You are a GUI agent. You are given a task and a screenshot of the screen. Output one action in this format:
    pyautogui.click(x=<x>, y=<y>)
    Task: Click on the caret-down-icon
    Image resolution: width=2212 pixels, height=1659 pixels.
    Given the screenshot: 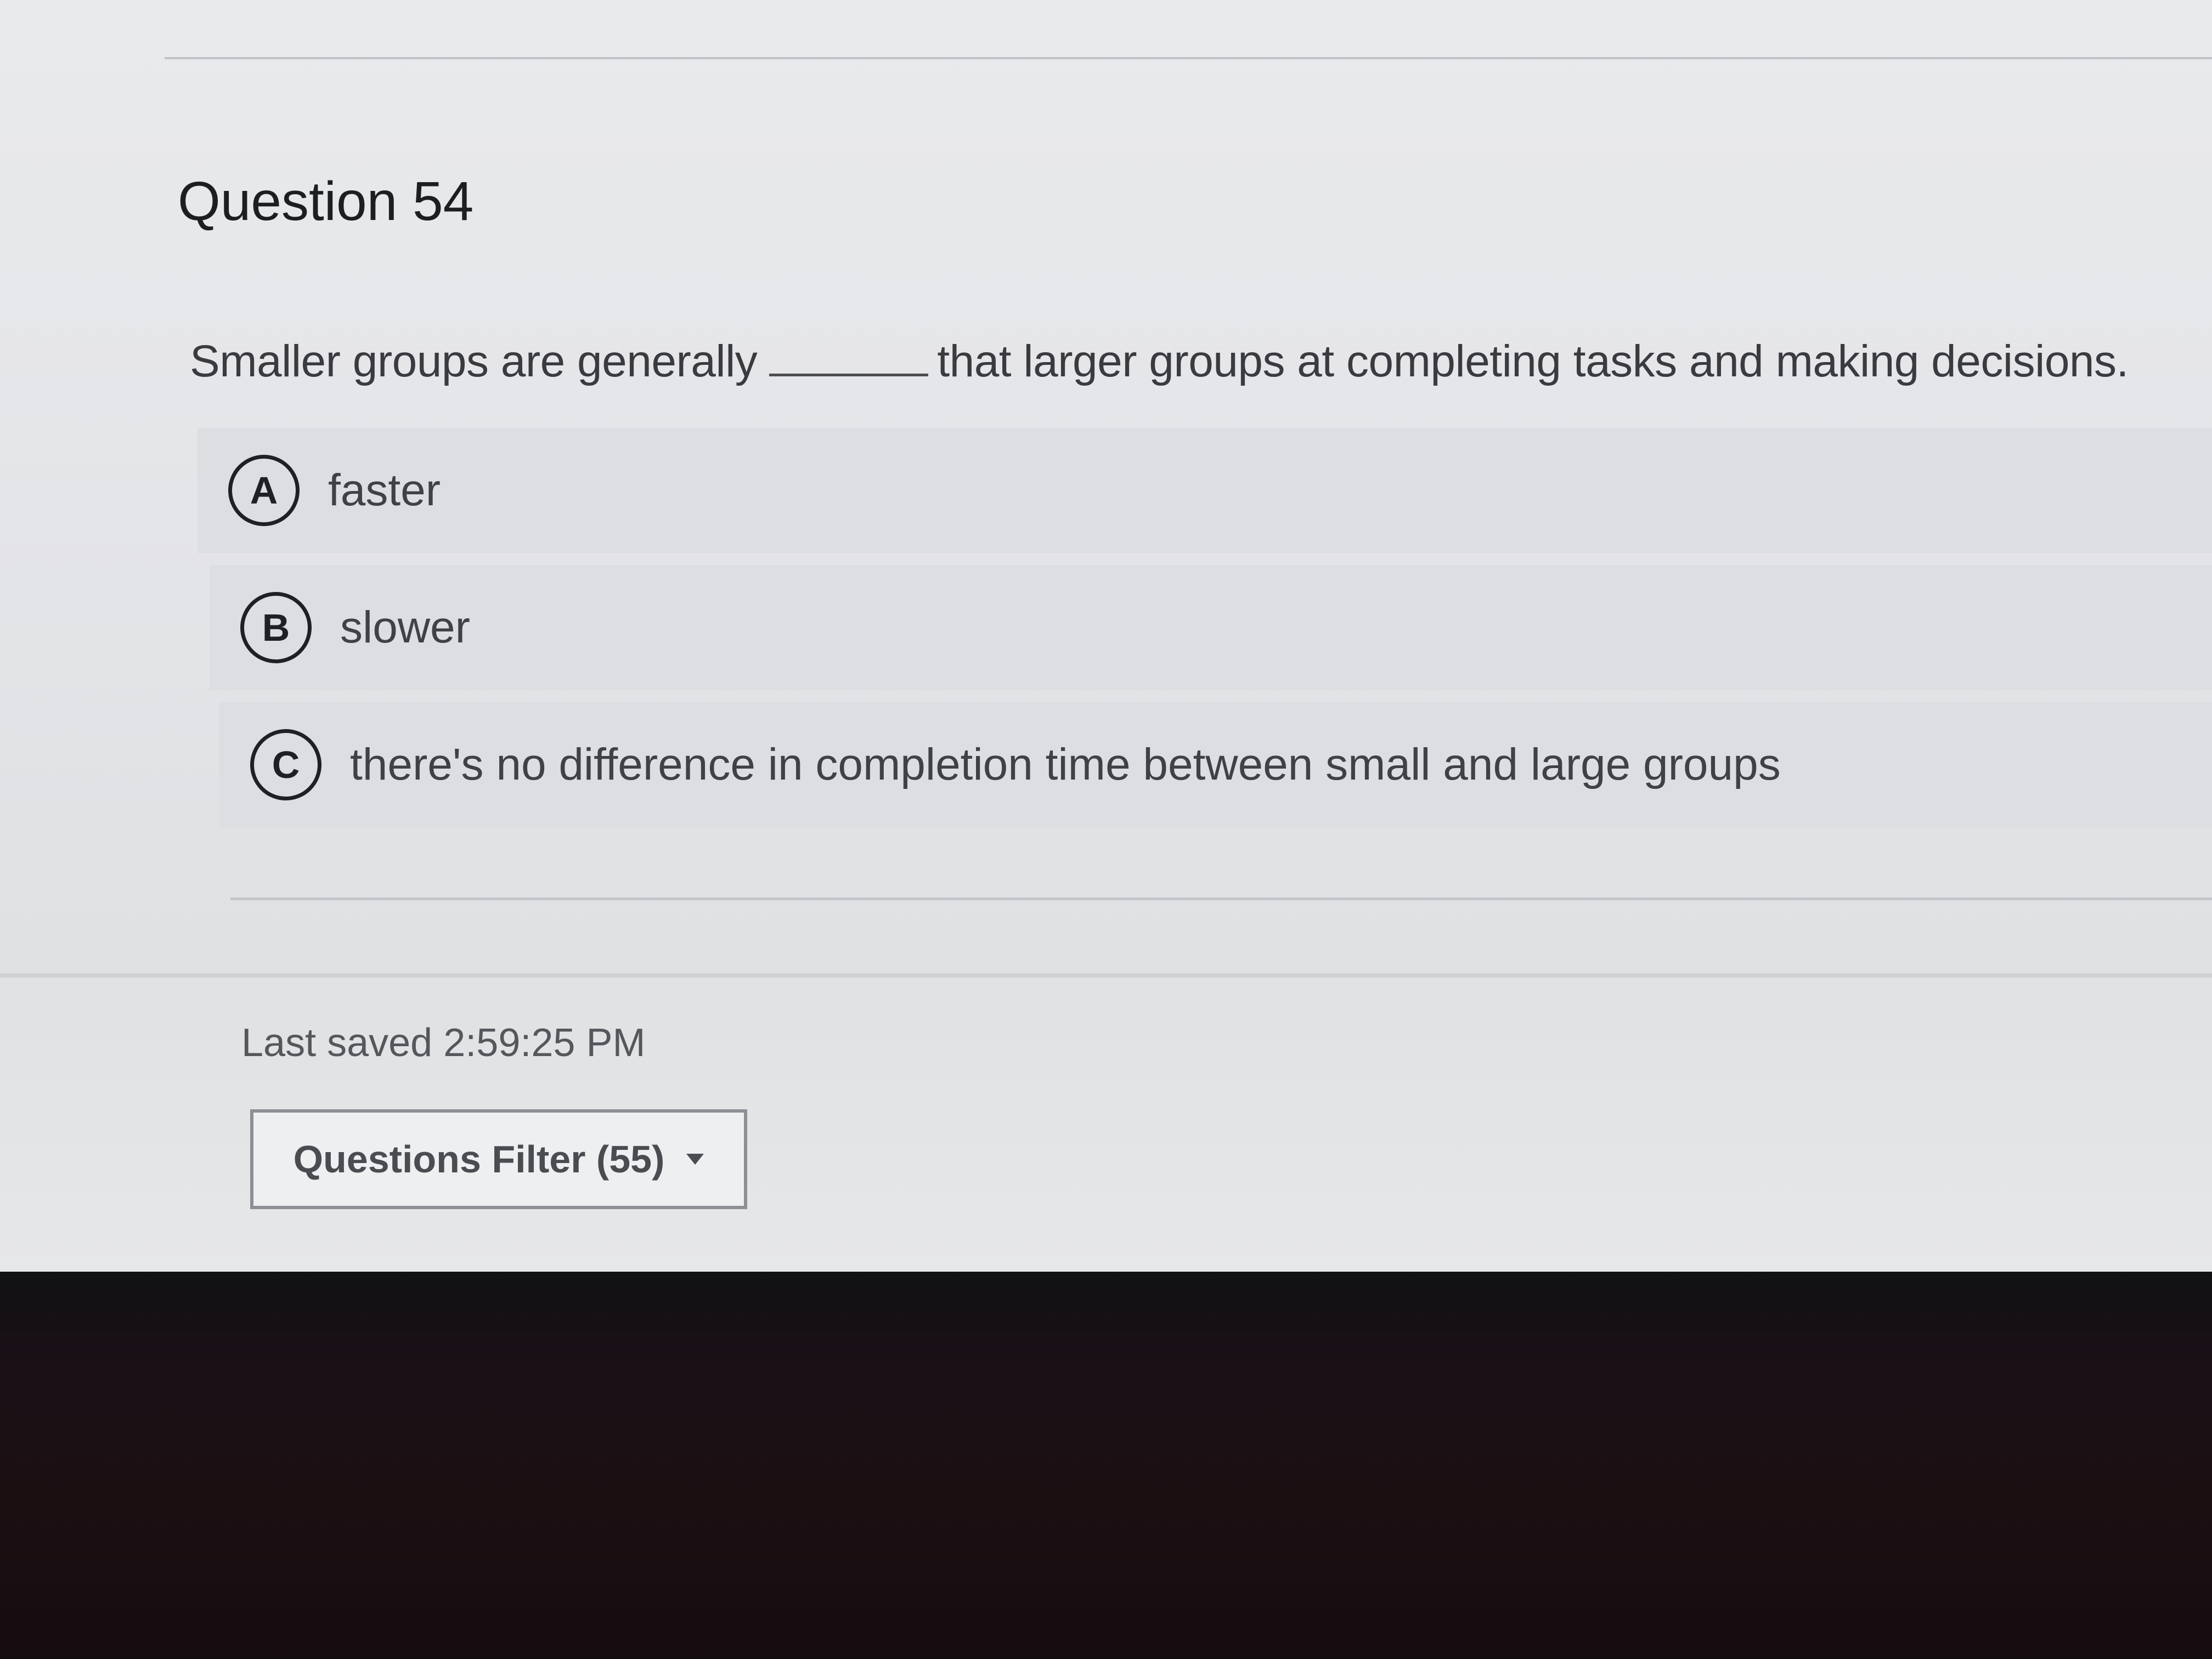 What is the action you would take?
    pyautogui.click(x=695, y=1159)
    